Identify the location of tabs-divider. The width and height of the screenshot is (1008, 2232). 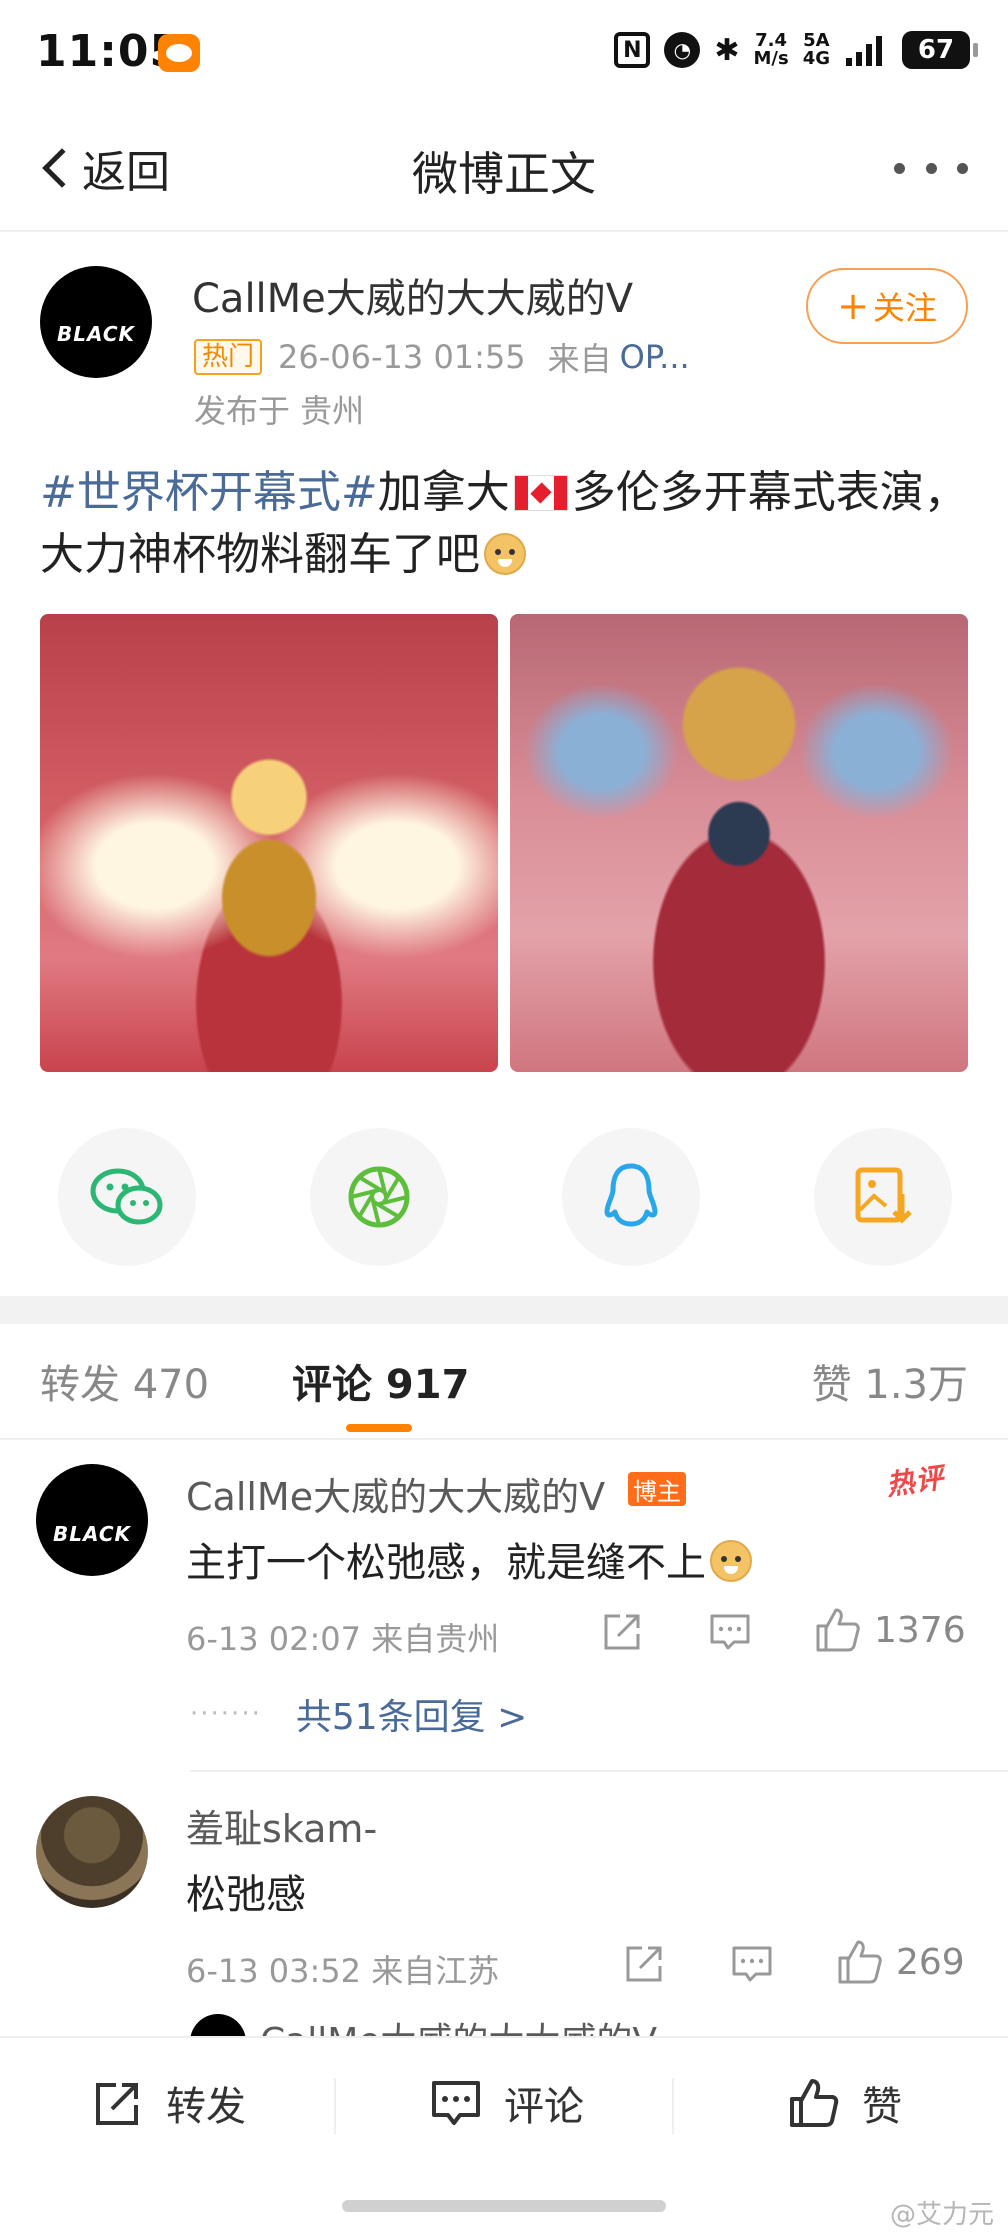
(504, 1439).